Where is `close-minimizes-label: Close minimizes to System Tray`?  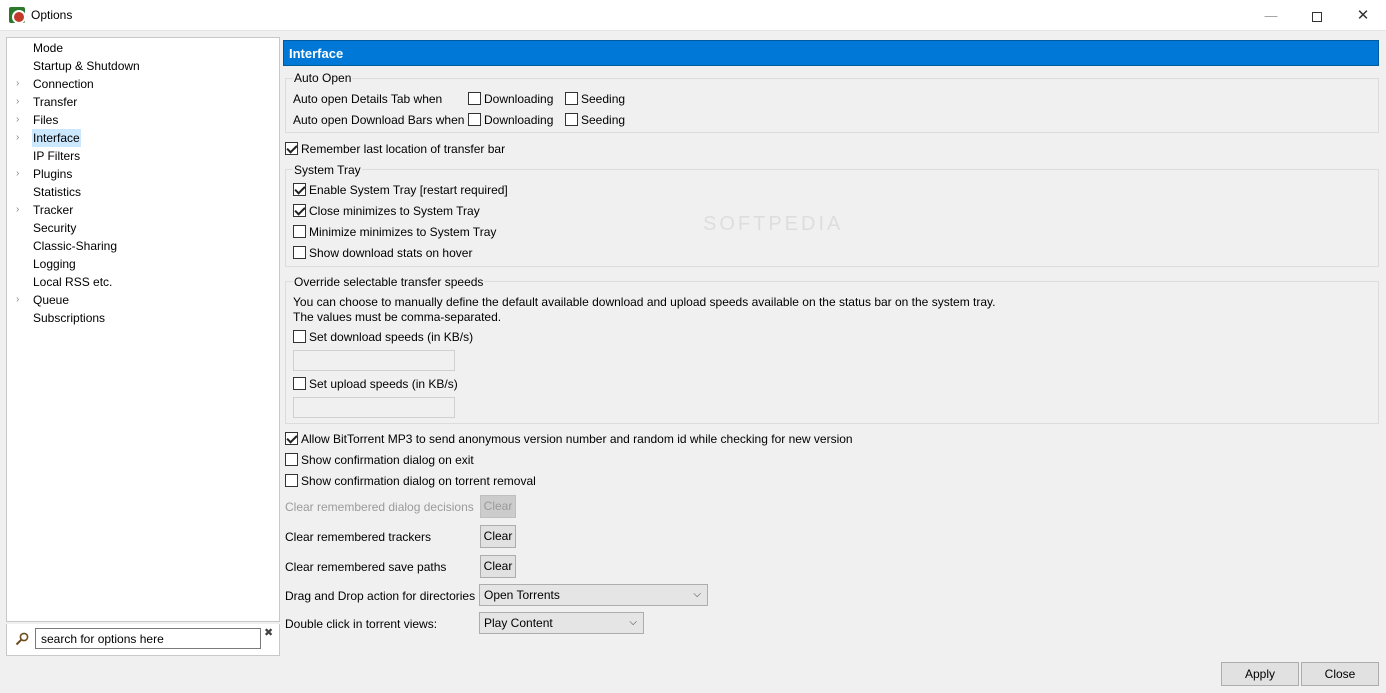
close-minimizes-label: Close minimizes to System Tray is located at coordinates (394, 211).